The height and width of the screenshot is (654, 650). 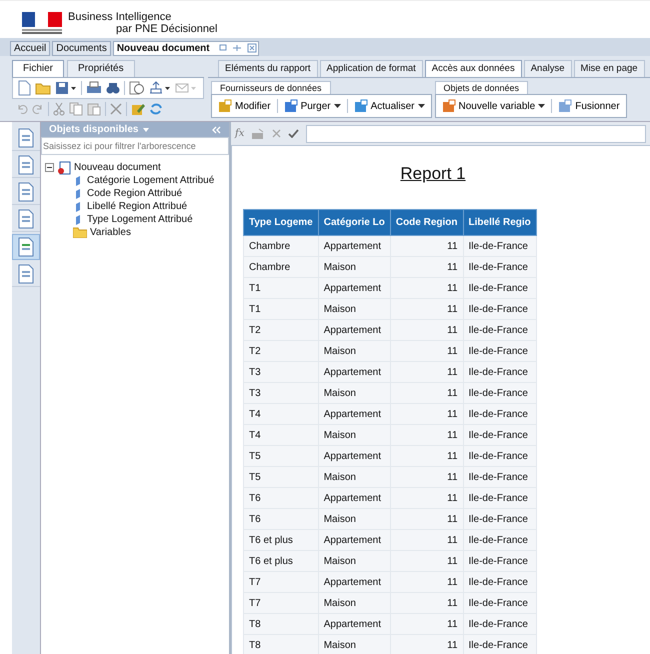 I want to click on app-subtitle: par PNE Décisionnel, so click(x=167, y=29).